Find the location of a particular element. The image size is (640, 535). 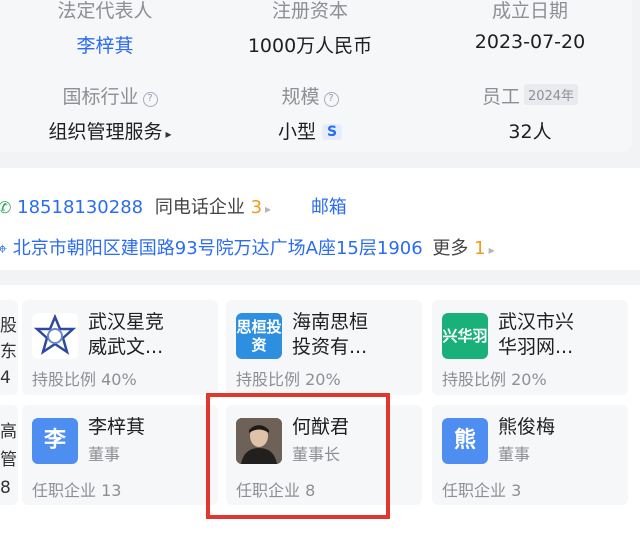

star-logo-icon is located at coordinates (55, 336).